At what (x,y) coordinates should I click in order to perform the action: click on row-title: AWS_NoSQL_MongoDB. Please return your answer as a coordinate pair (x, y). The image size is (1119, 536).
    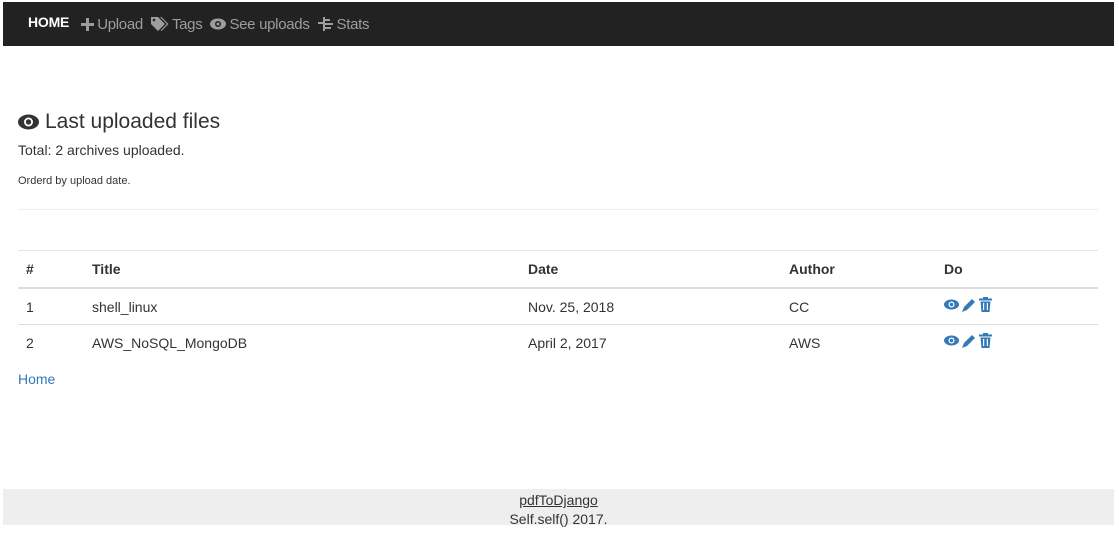
    Looking at the image, I should click on (170, 342).